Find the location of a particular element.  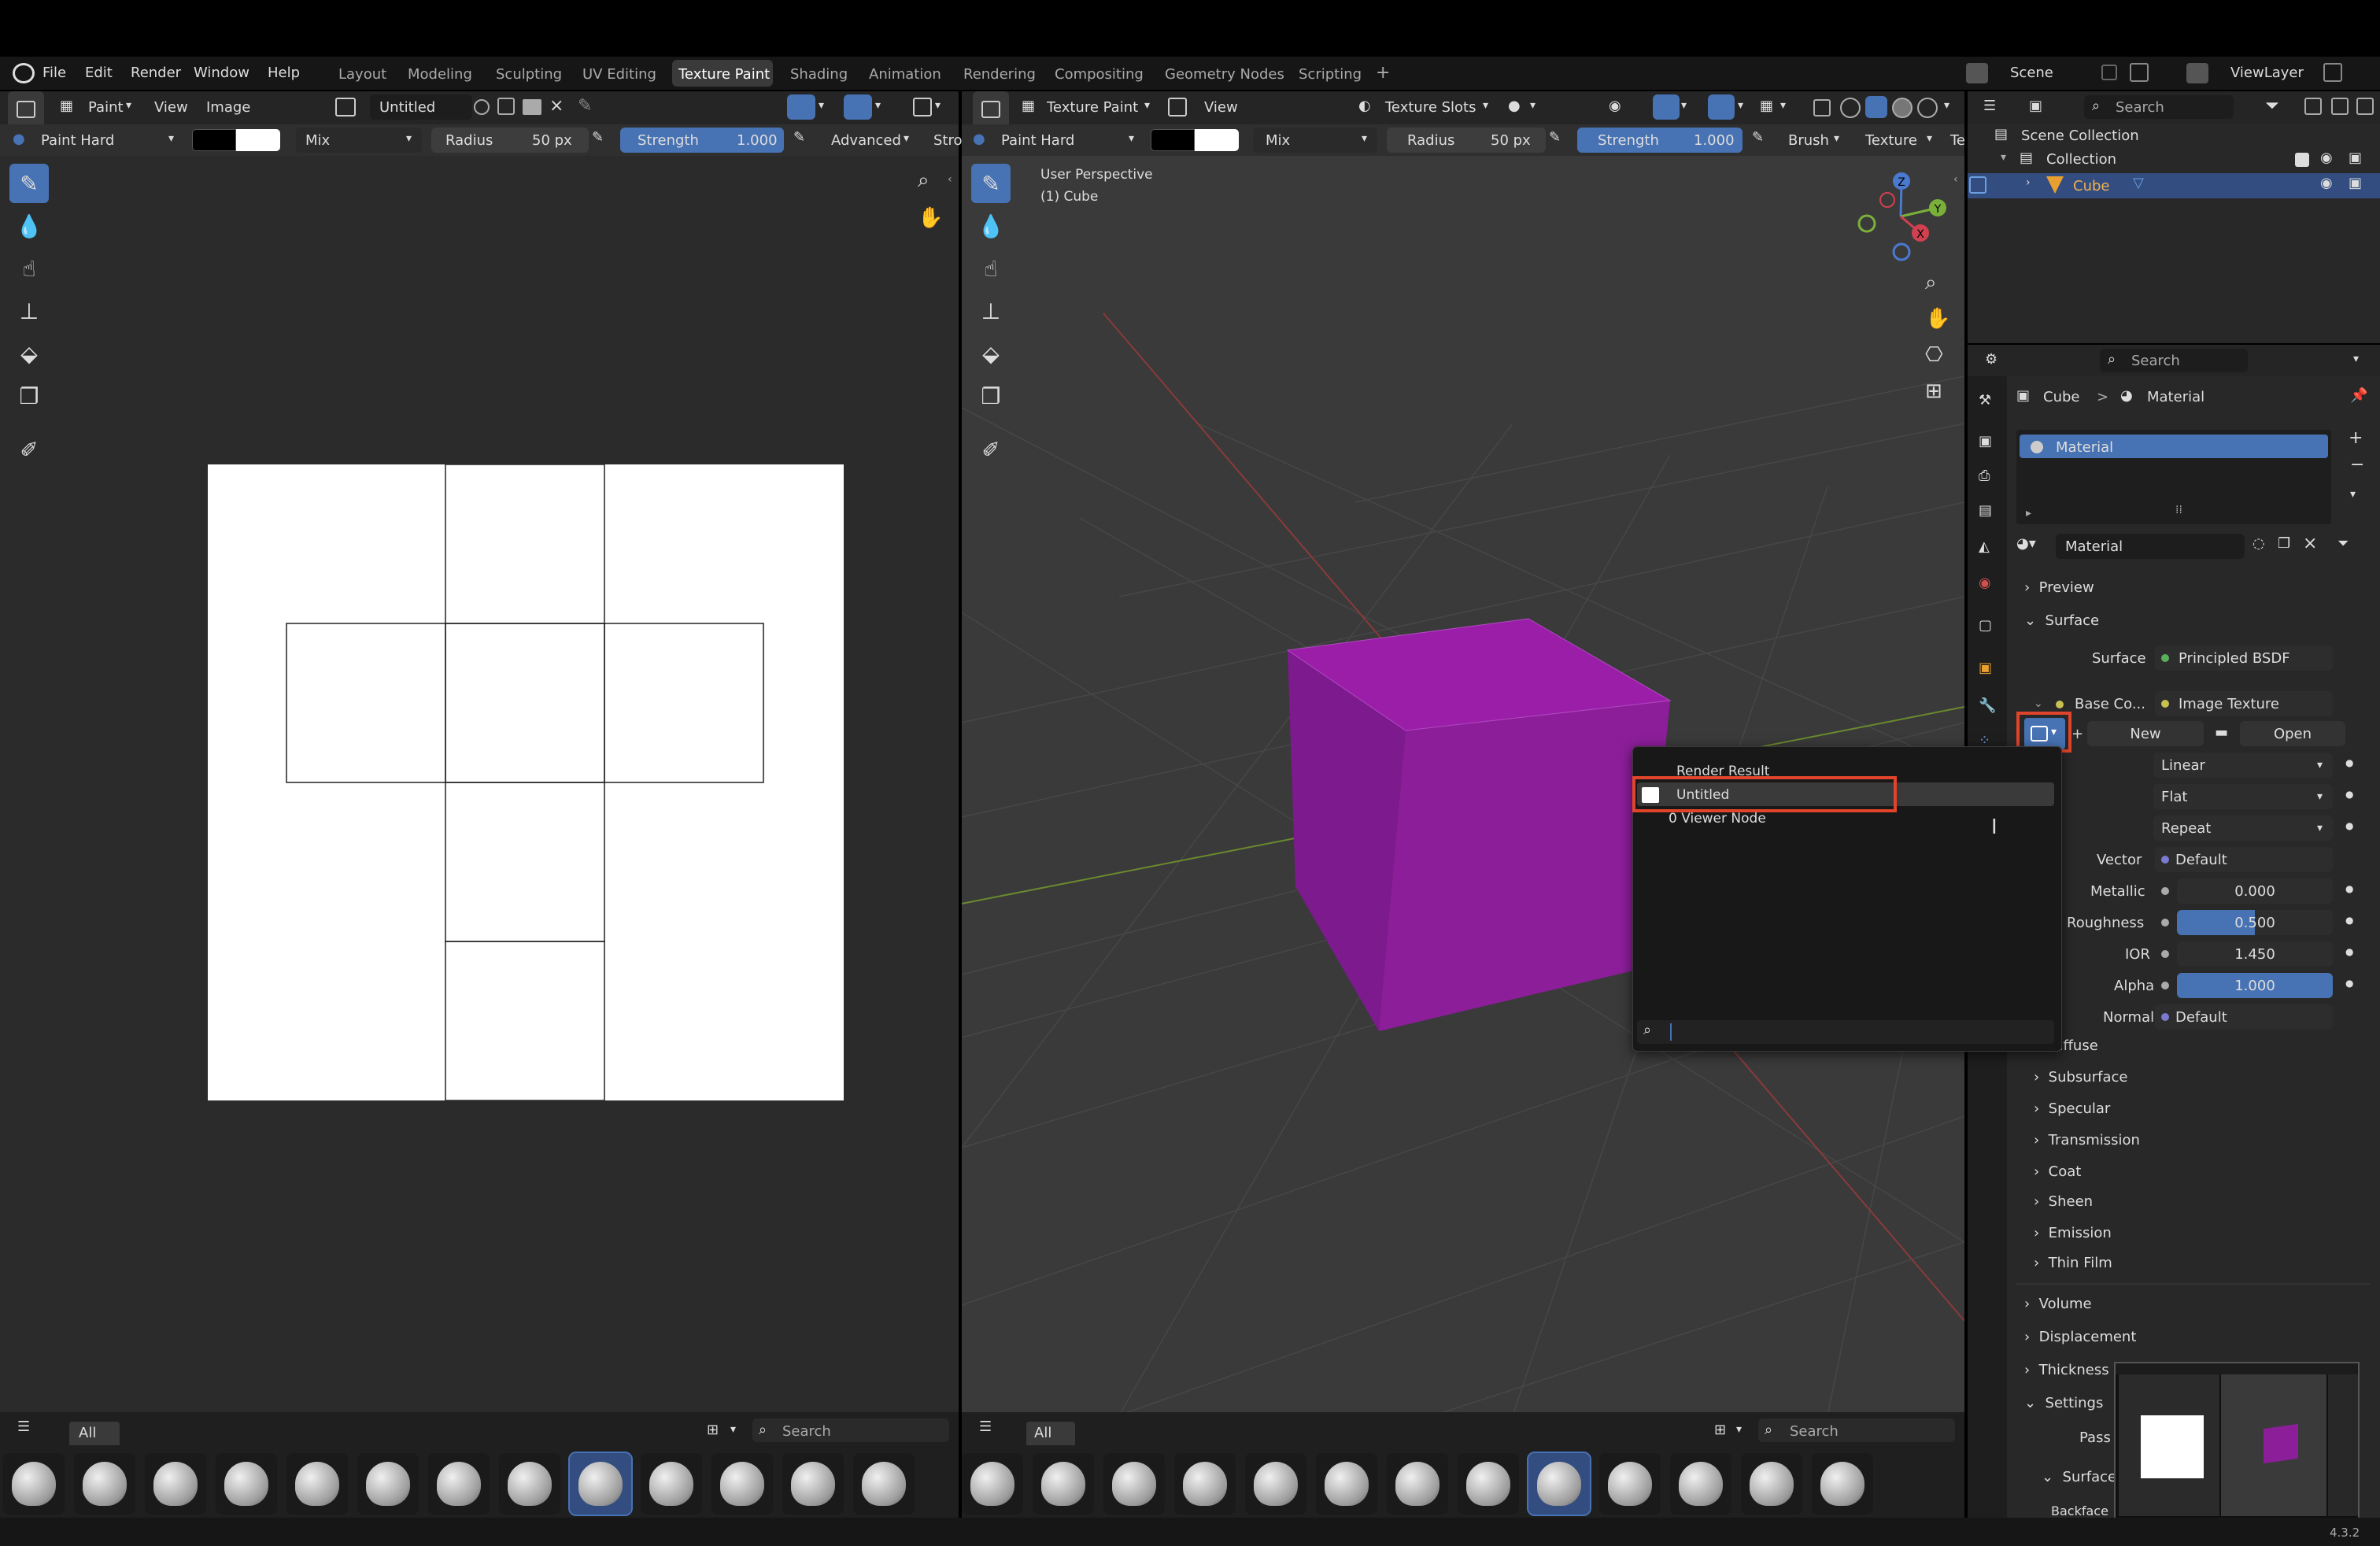

display-mode-icon: ▣ is located at coordinates (2035, 106).